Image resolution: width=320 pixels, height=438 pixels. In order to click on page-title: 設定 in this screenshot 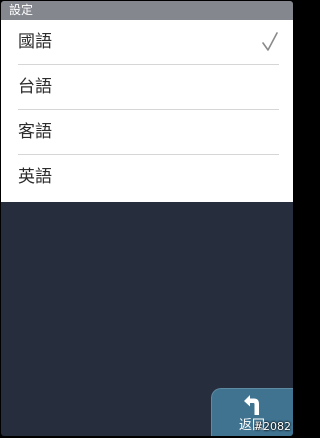, I will do `click(21, 10)`.